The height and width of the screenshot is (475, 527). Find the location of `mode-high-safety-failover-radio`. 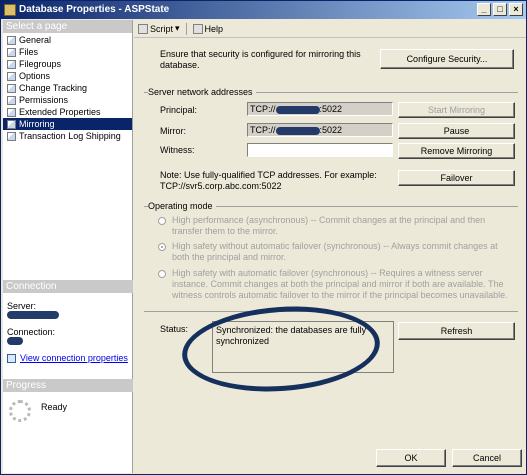

mode-high-safety-failover-radio is located at coordinates (162, 274).